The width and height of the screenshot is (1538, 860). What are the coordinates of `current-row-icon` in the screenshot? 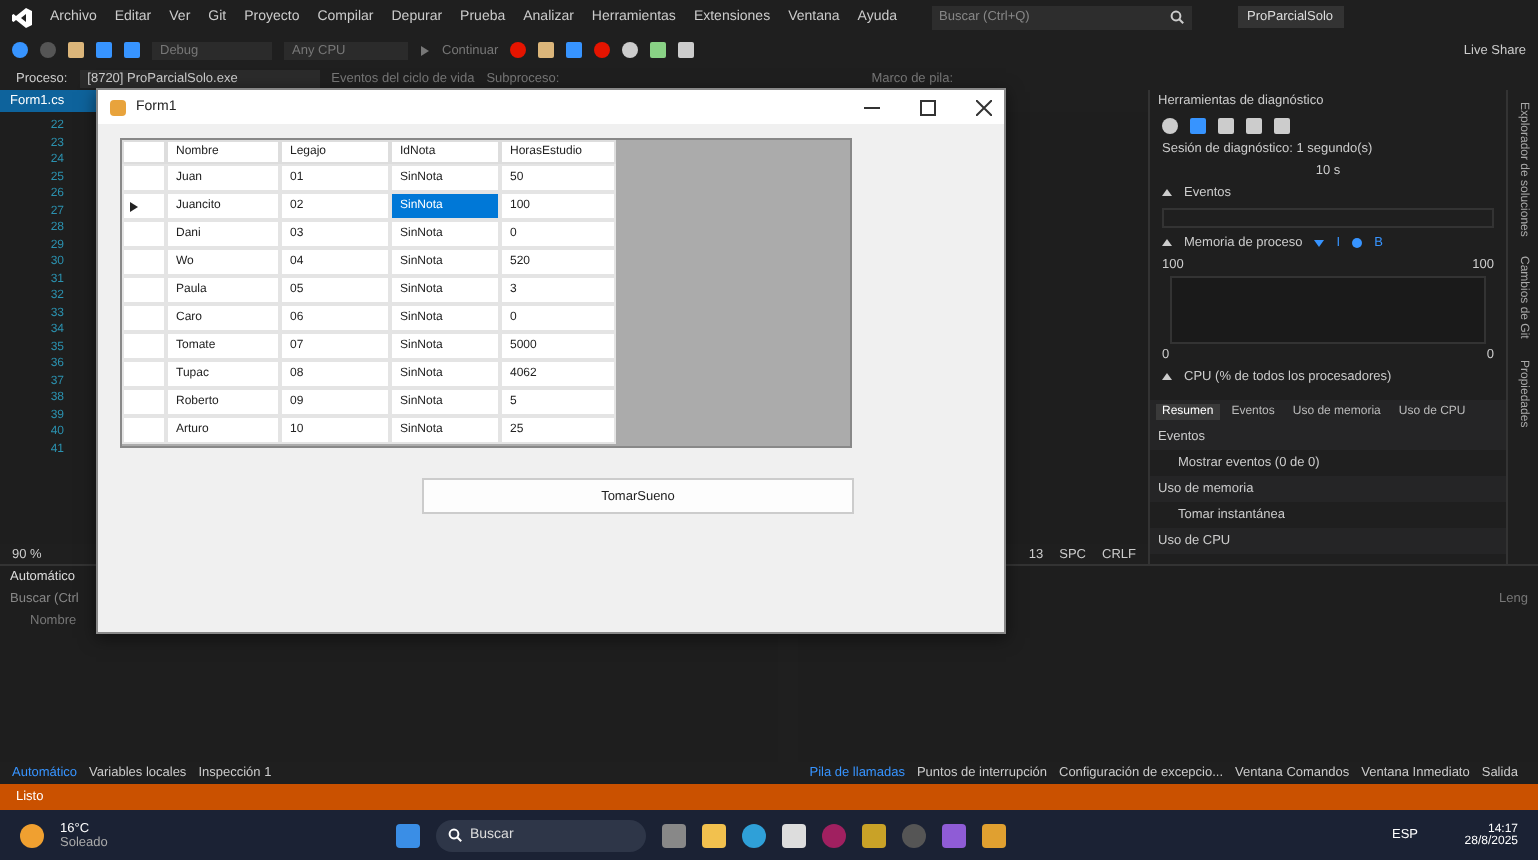 It's located at (134, 206).